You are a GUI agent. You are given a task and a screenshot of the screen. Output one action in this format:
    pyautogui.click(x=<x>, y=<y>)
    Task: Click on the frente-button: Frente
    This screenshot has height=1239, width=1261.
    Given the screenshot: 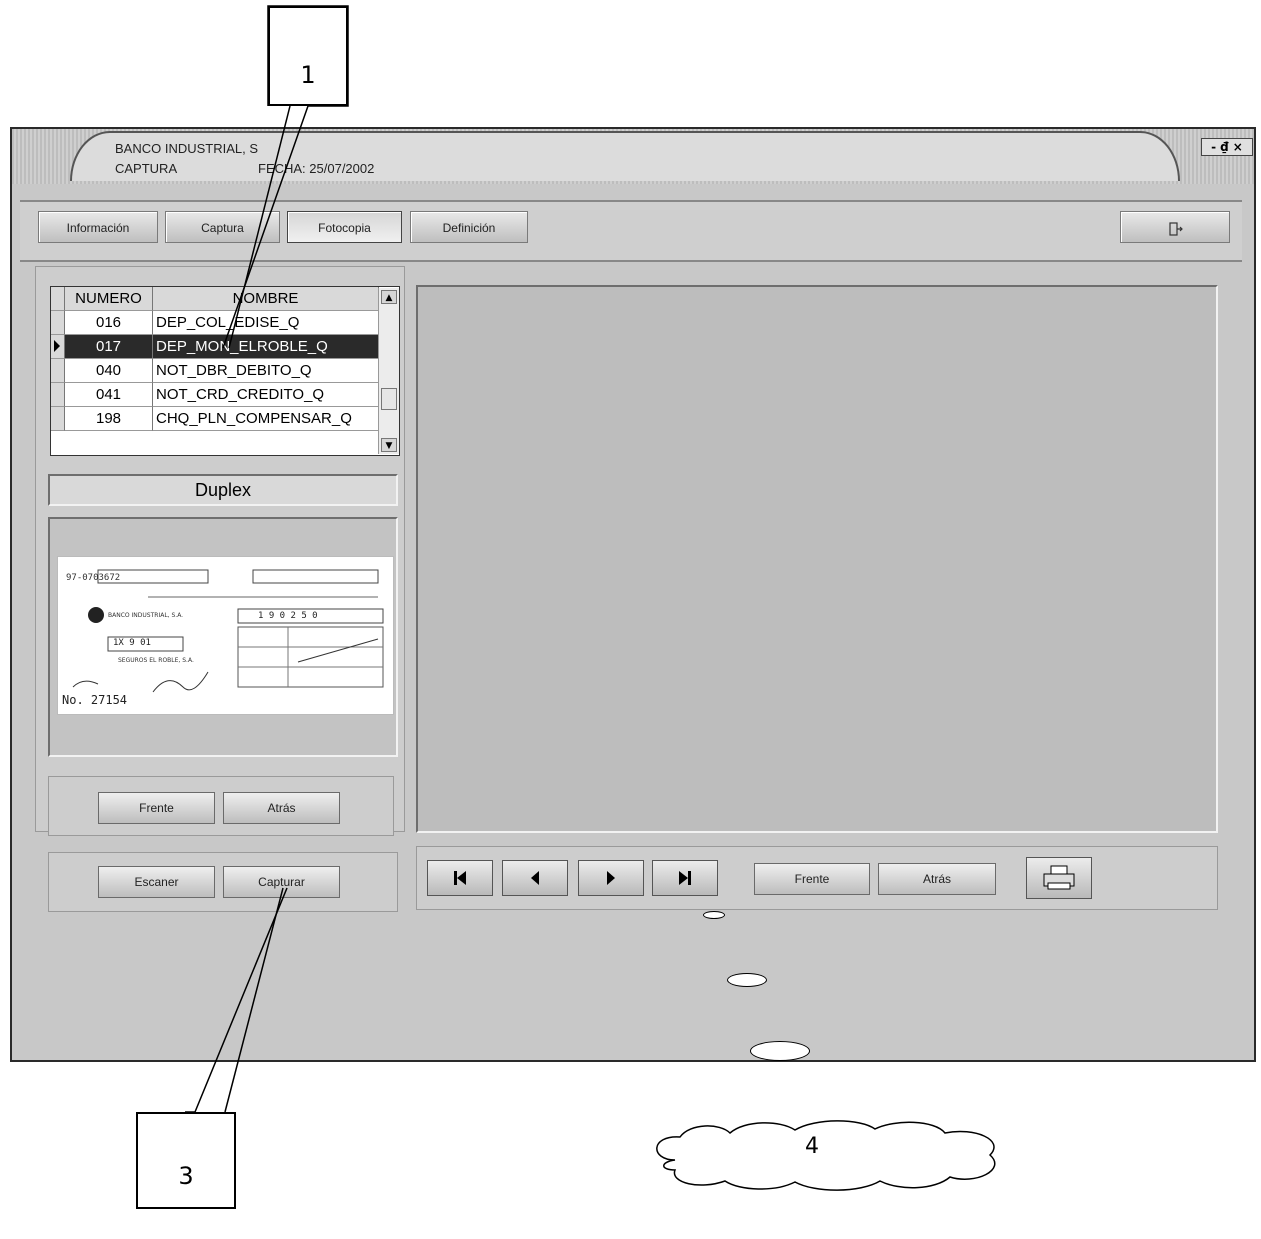 What is the action you would take?
    pyautogui.click(x=156, y=808)
    